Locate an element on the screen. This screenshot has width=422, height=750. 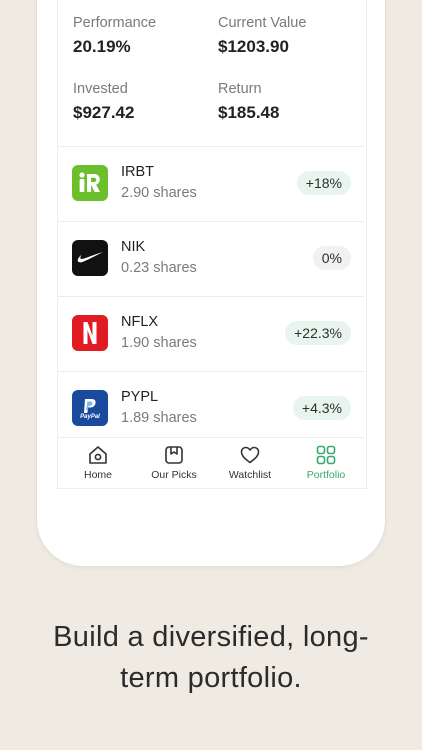
invested-stat: Invested $927.42 is located at coordinates (143, 102).